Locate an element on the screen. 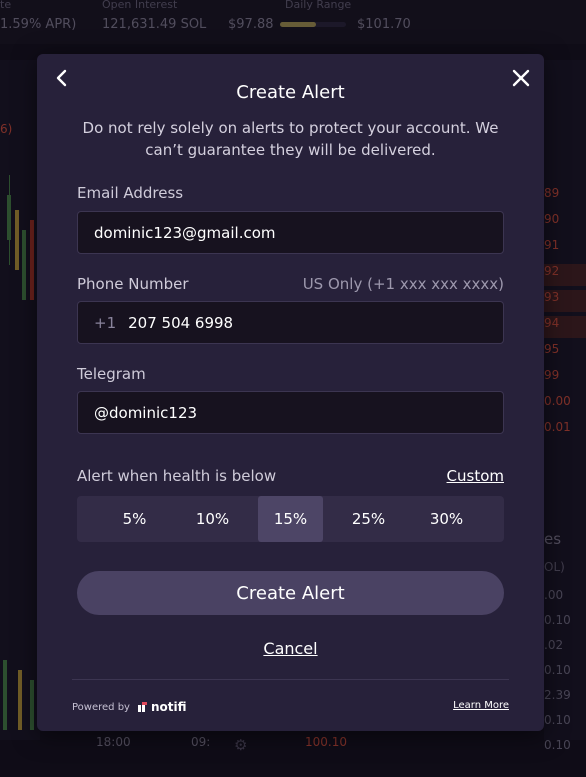 Image resolution: width=586 pixels, height=777 pixels. phone-label: Phone Number is located at coordinates (133, 284).